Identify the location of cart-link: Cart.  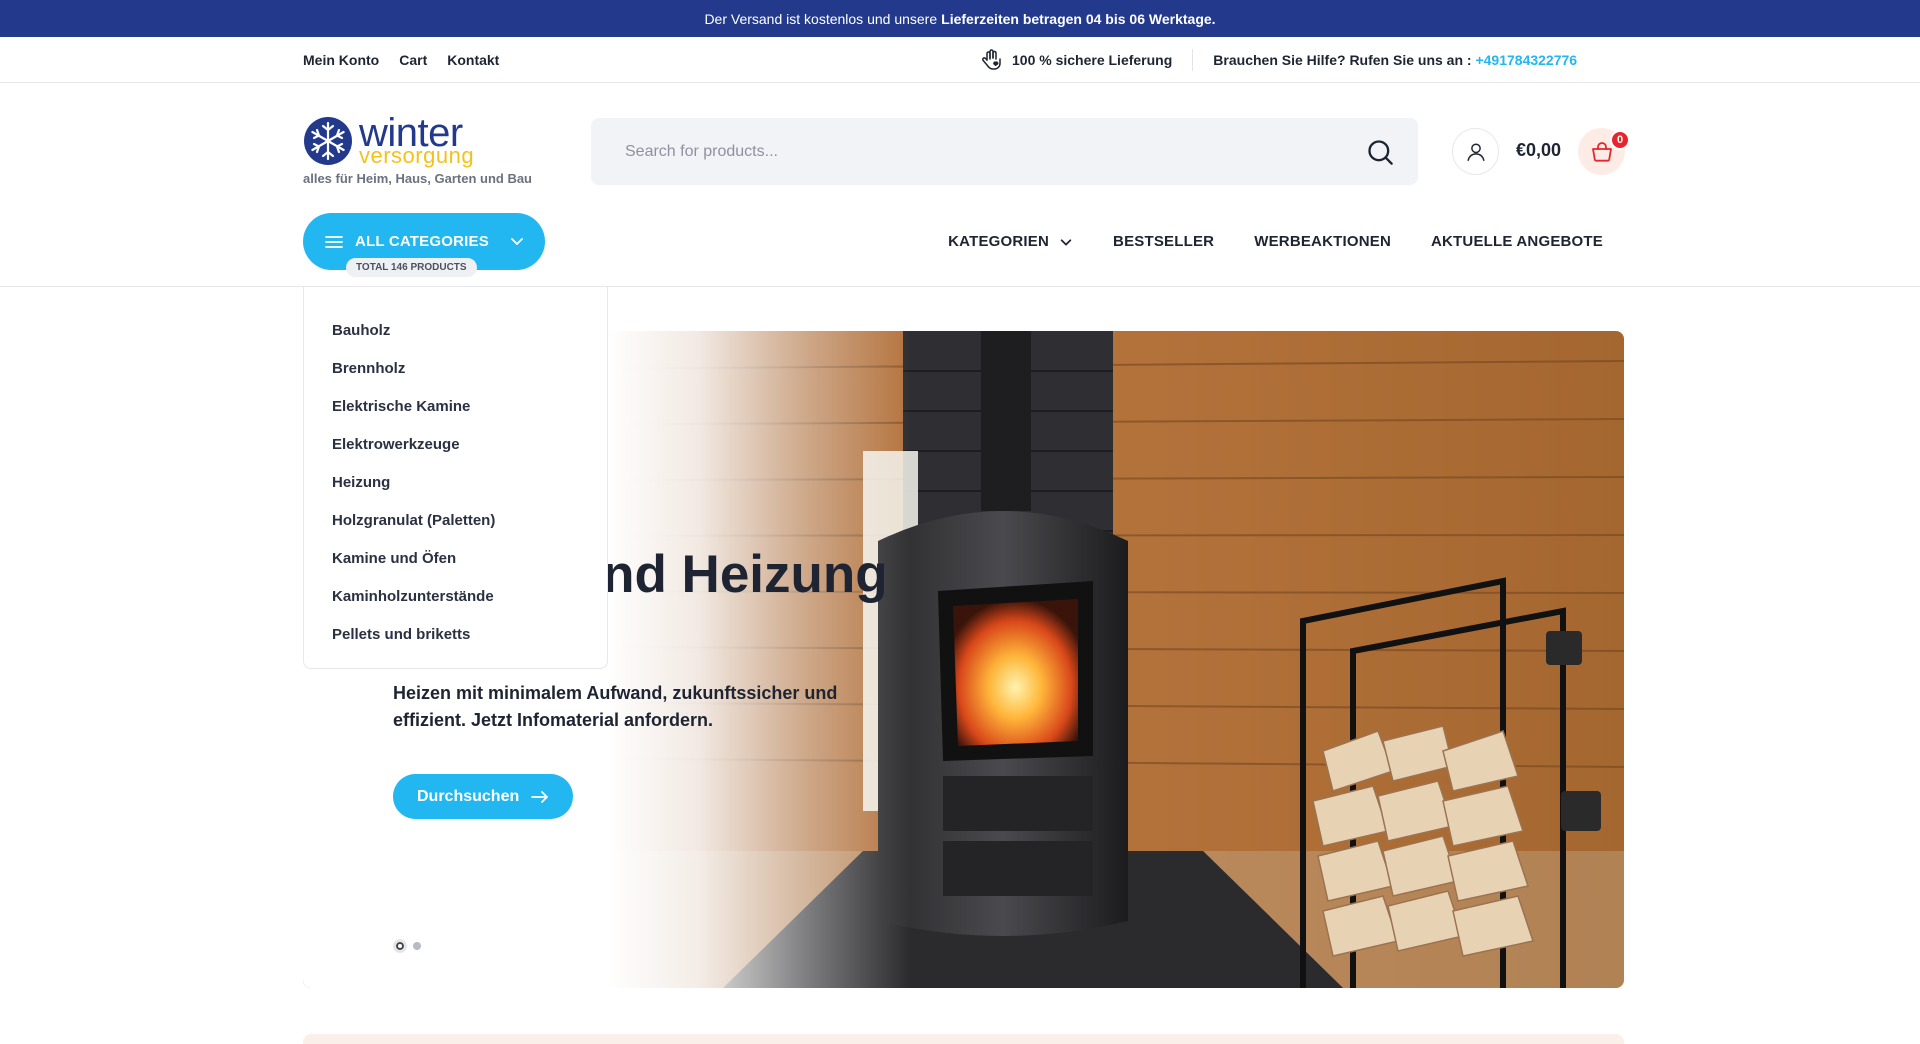
(413, 60).